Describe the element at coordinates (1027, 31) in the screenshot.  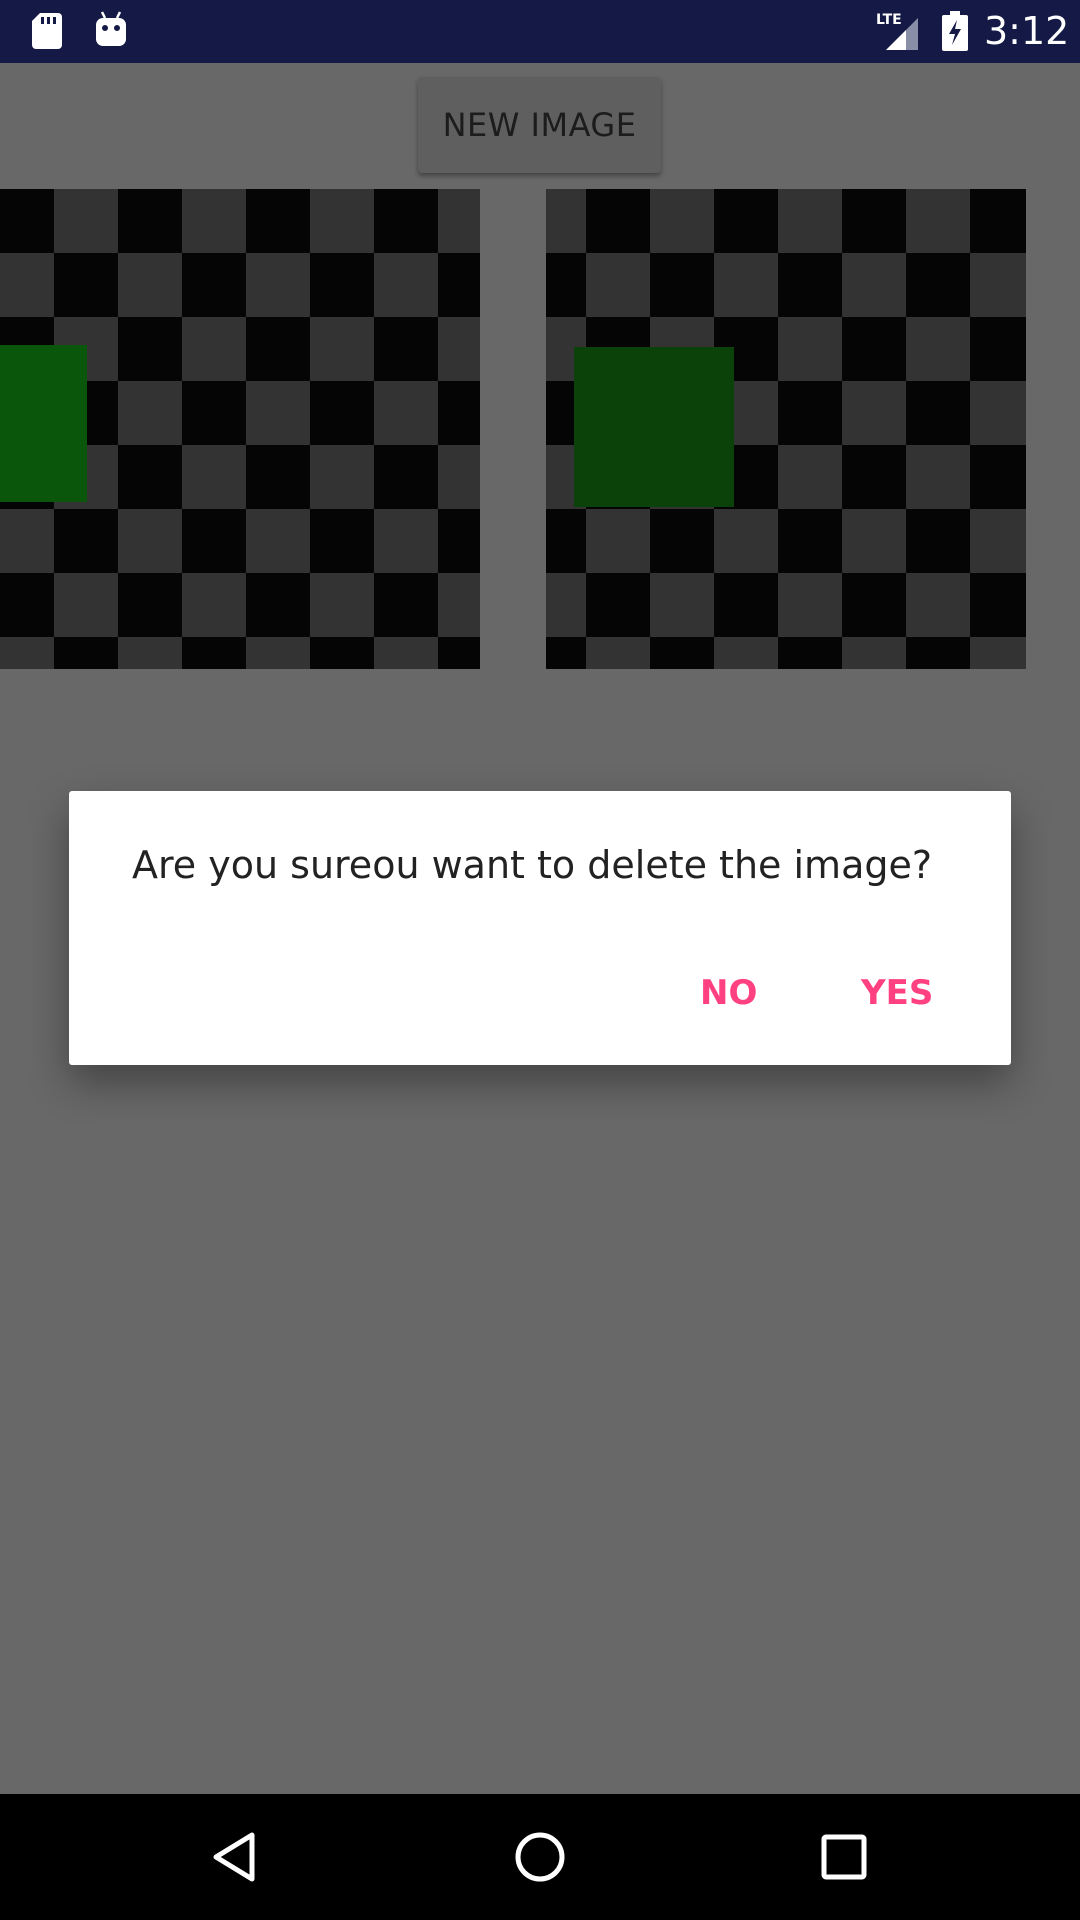
I see `status-clock: 3:12` at that location.